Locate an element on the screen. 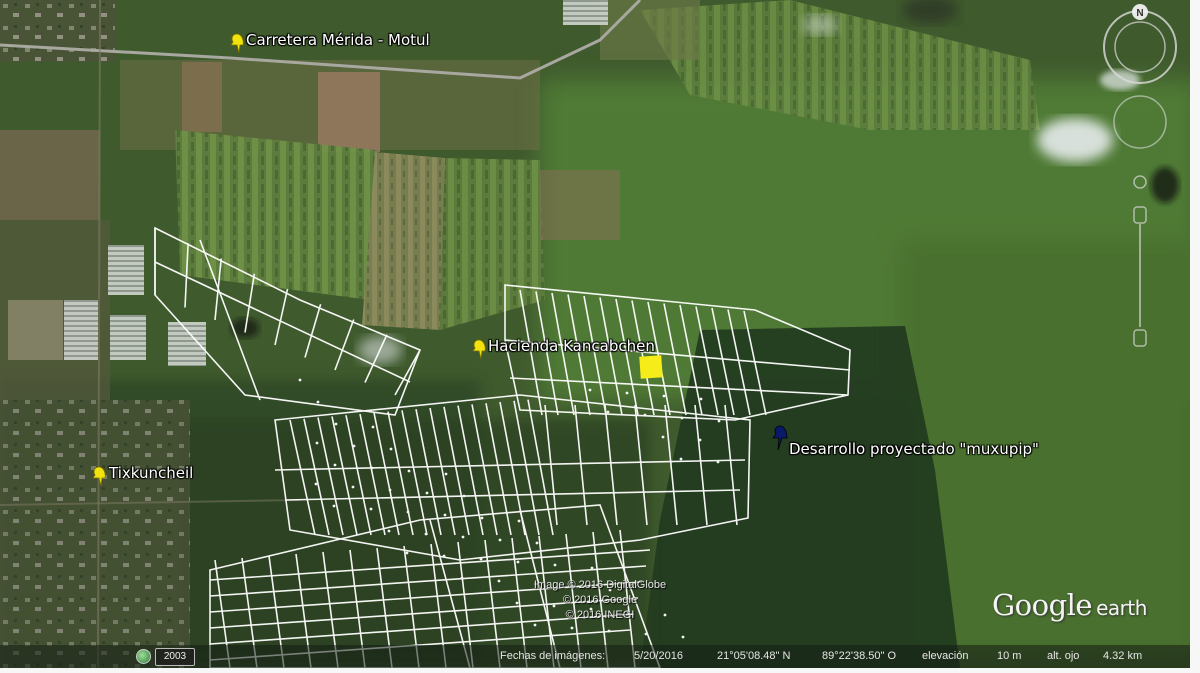 This screenshot has height=673, width=1200. placemark-label-hacienda: Hacienda Kancabchen is located at coordinates (571, 346).